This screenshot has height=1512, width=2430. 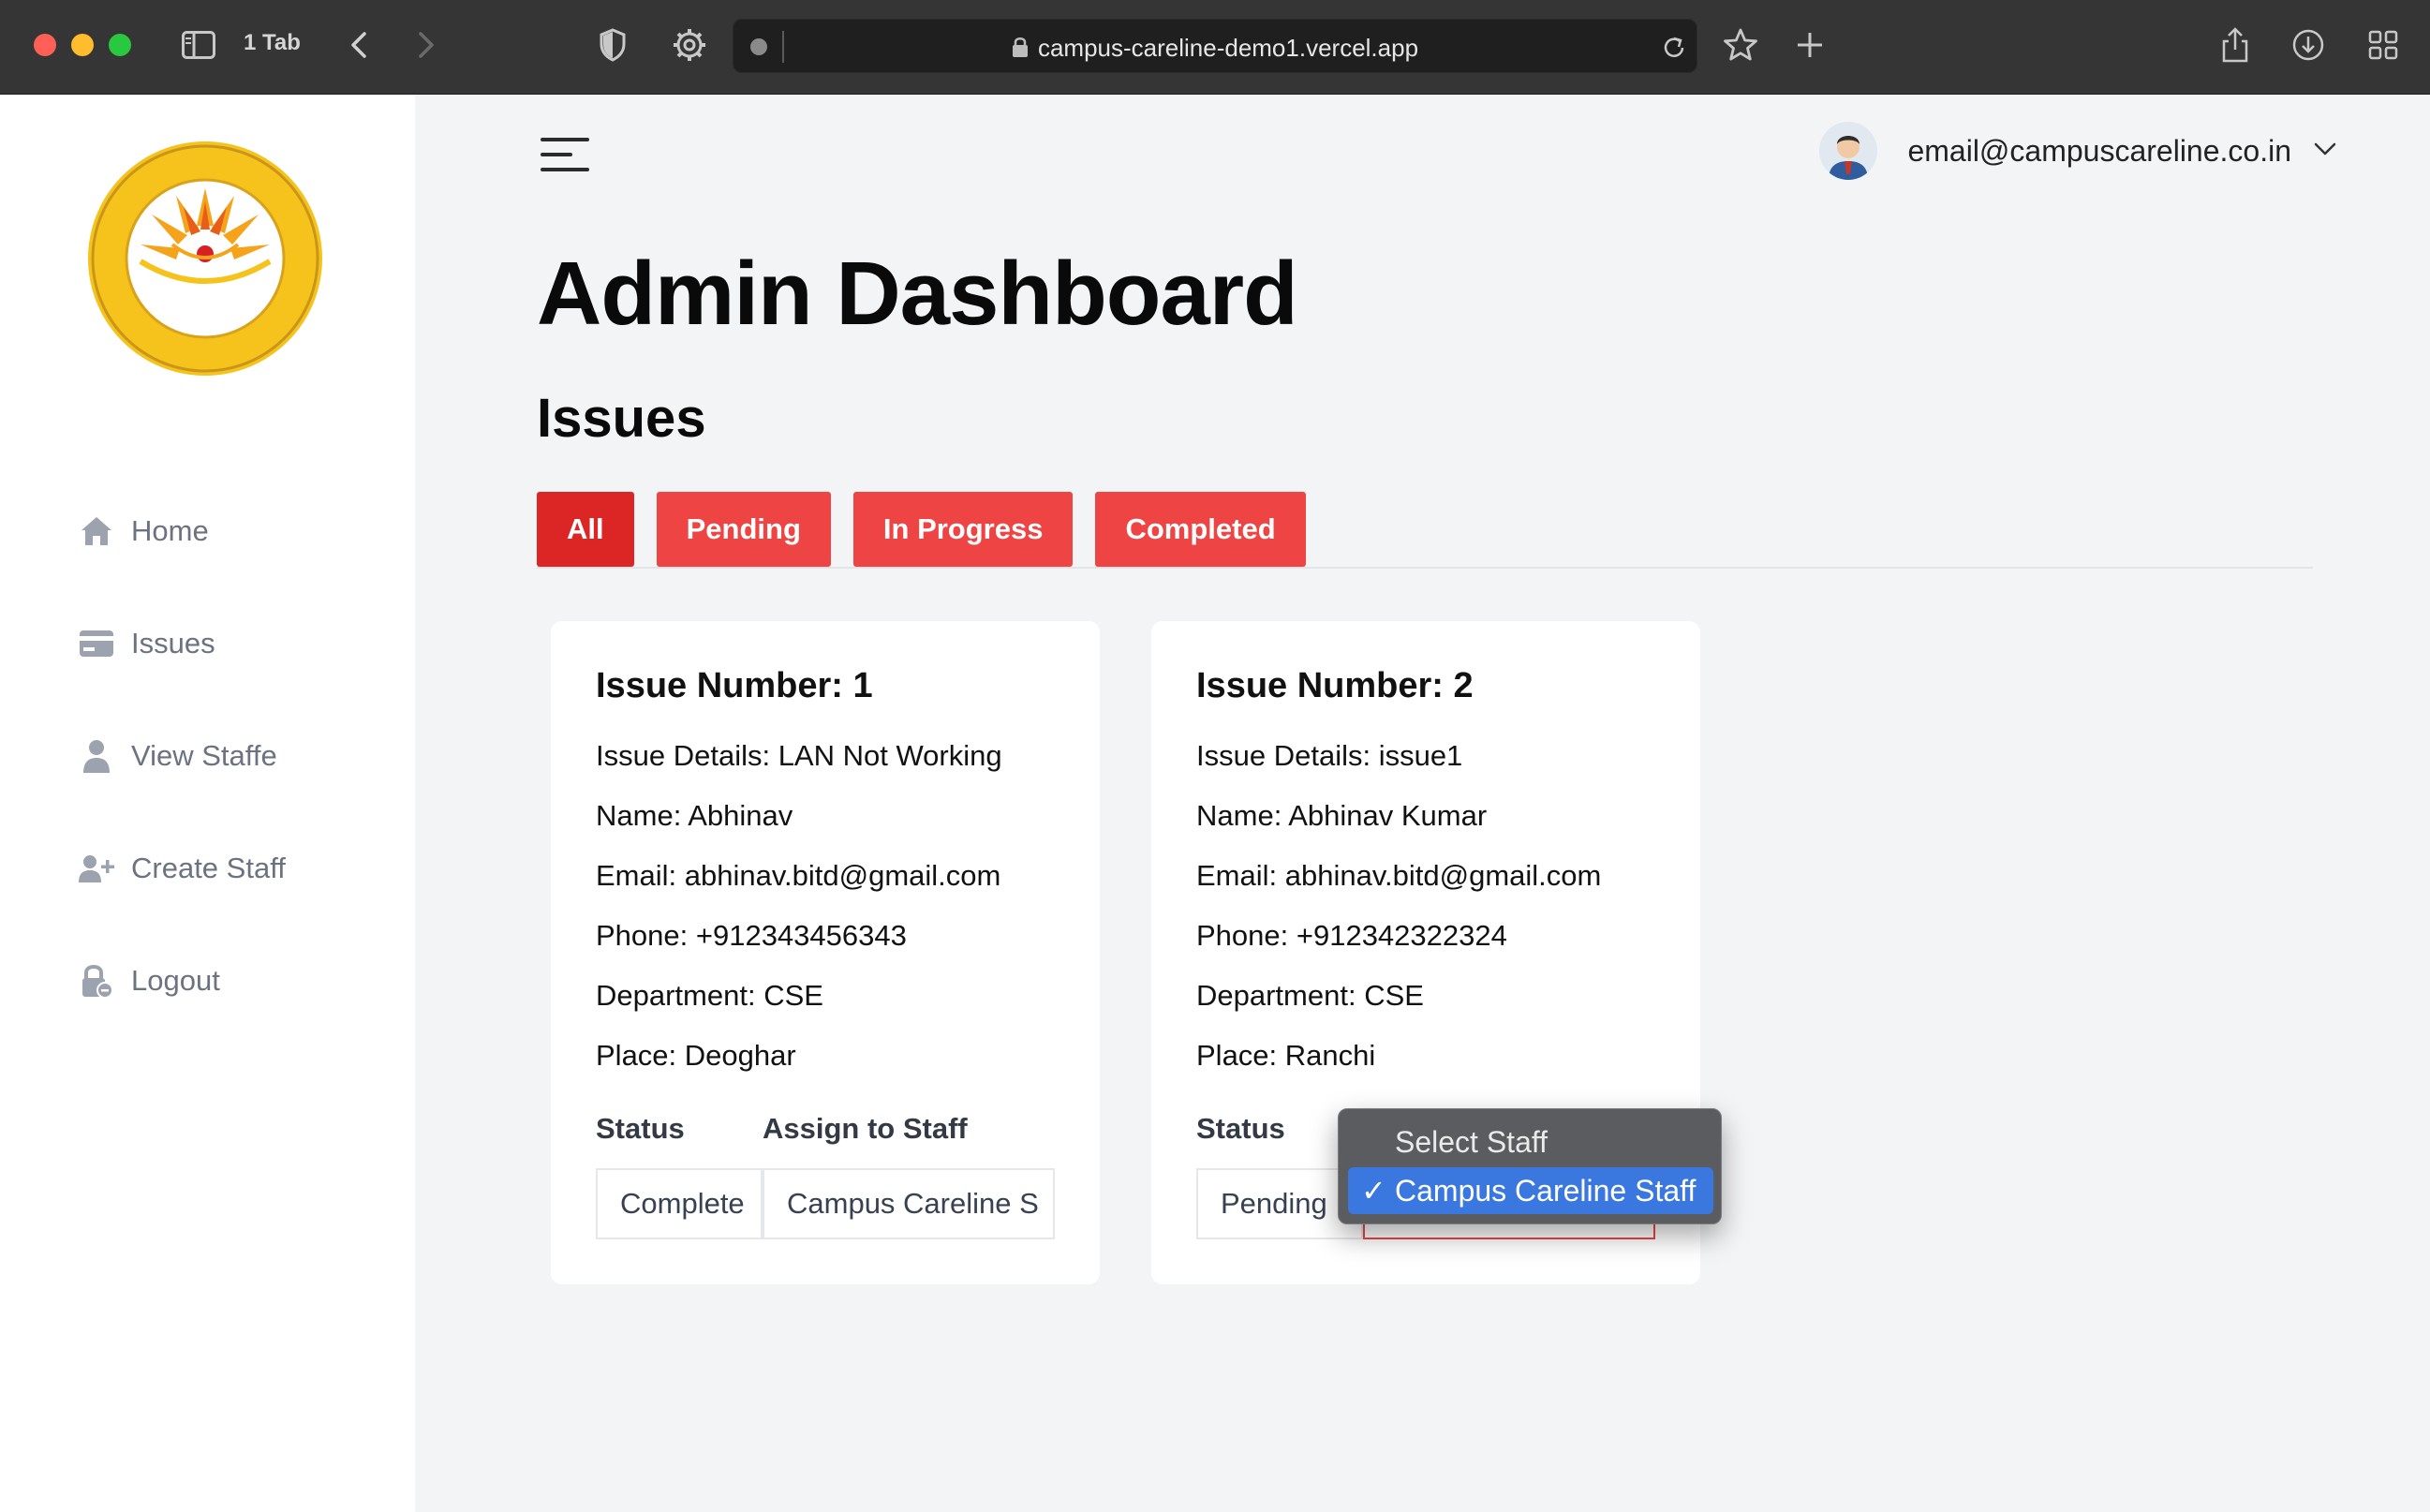 I want to click on issue-place: Place: Deoghar, so click(x=696, y=1055).